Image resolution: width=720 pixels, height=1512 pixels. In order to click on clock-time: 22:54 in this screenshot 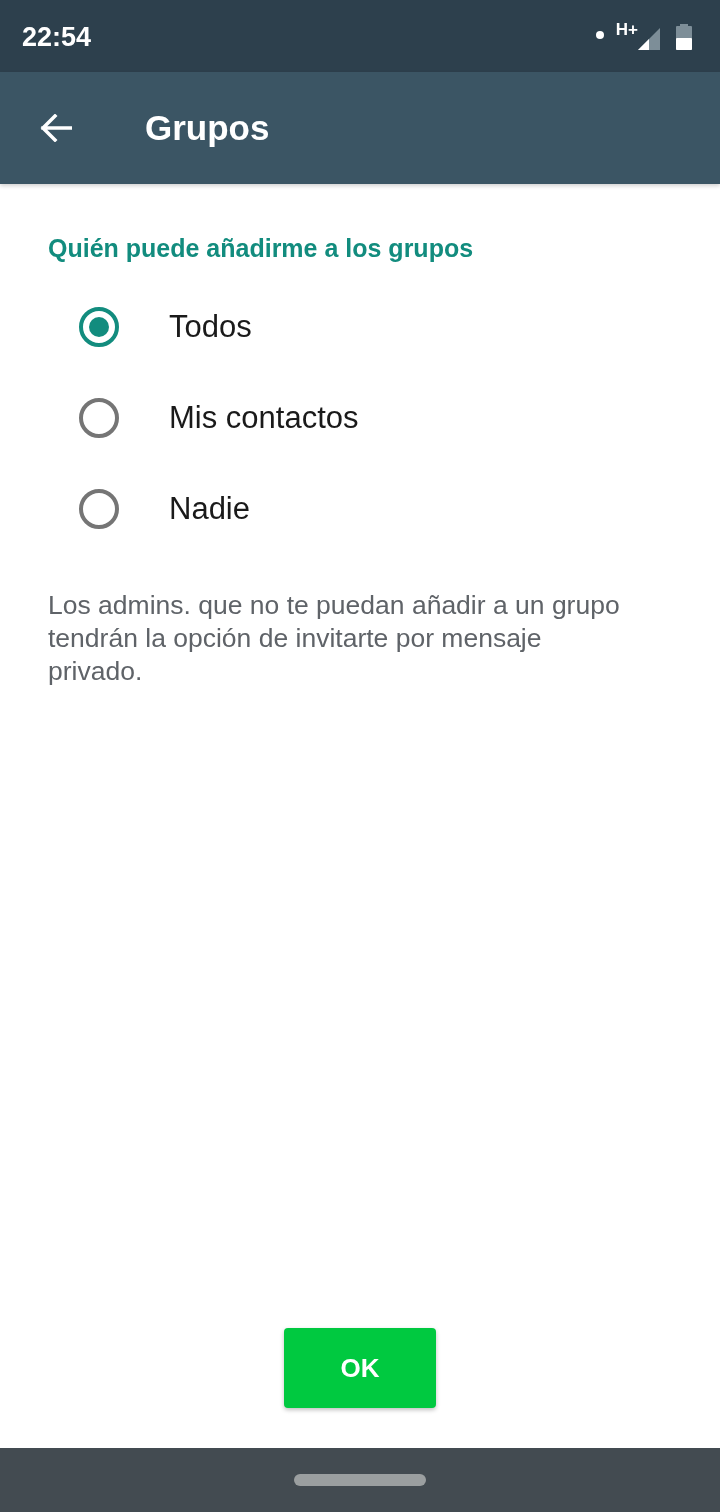, I will do `click(57, 37)`.